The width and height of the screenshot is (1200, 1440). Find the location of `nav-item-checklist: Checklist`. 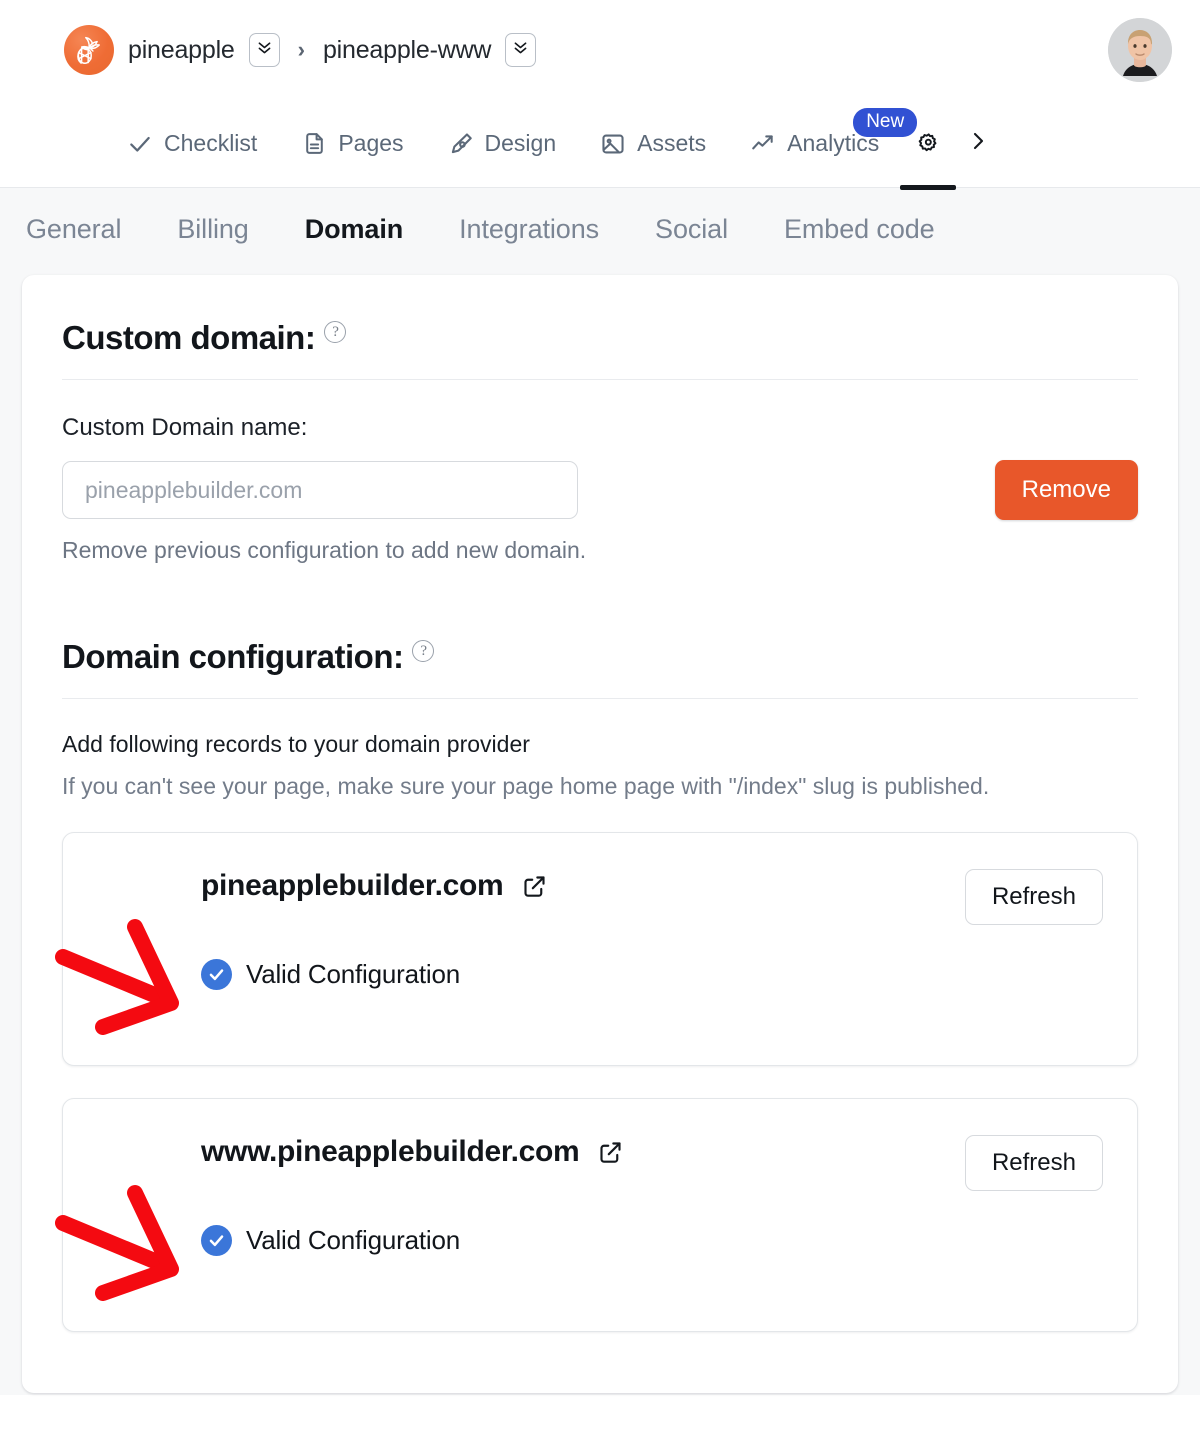

nav-item-checklist: Checklist is located at coordinates (192, 144).